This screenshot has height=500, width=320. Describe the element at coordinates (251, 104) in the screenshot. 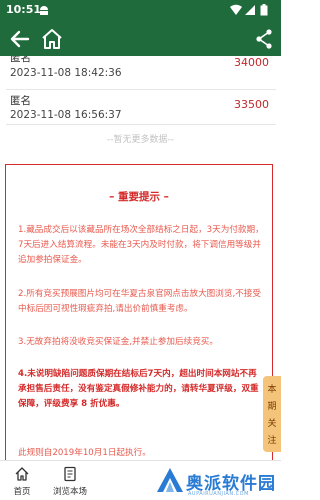

I see `bid-price: 33500` at that location.